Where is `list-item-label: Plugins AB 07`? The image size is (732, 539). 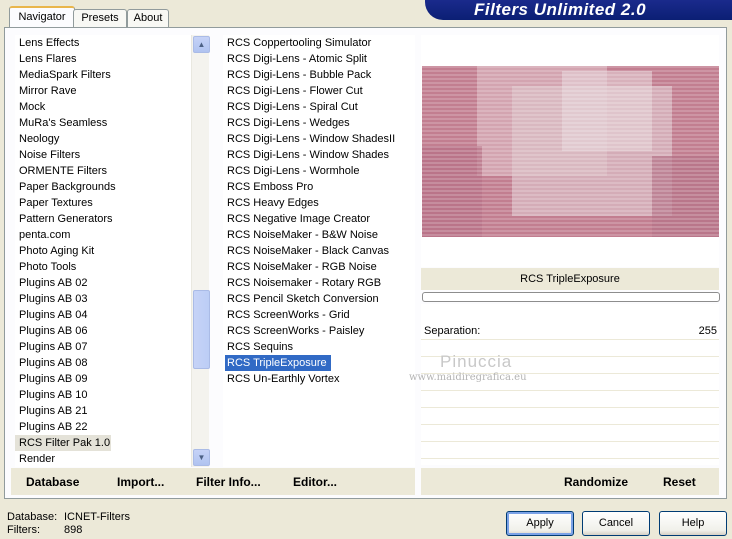 list-item-label: Plugins AB 07 is located at coordinates (53, 347).